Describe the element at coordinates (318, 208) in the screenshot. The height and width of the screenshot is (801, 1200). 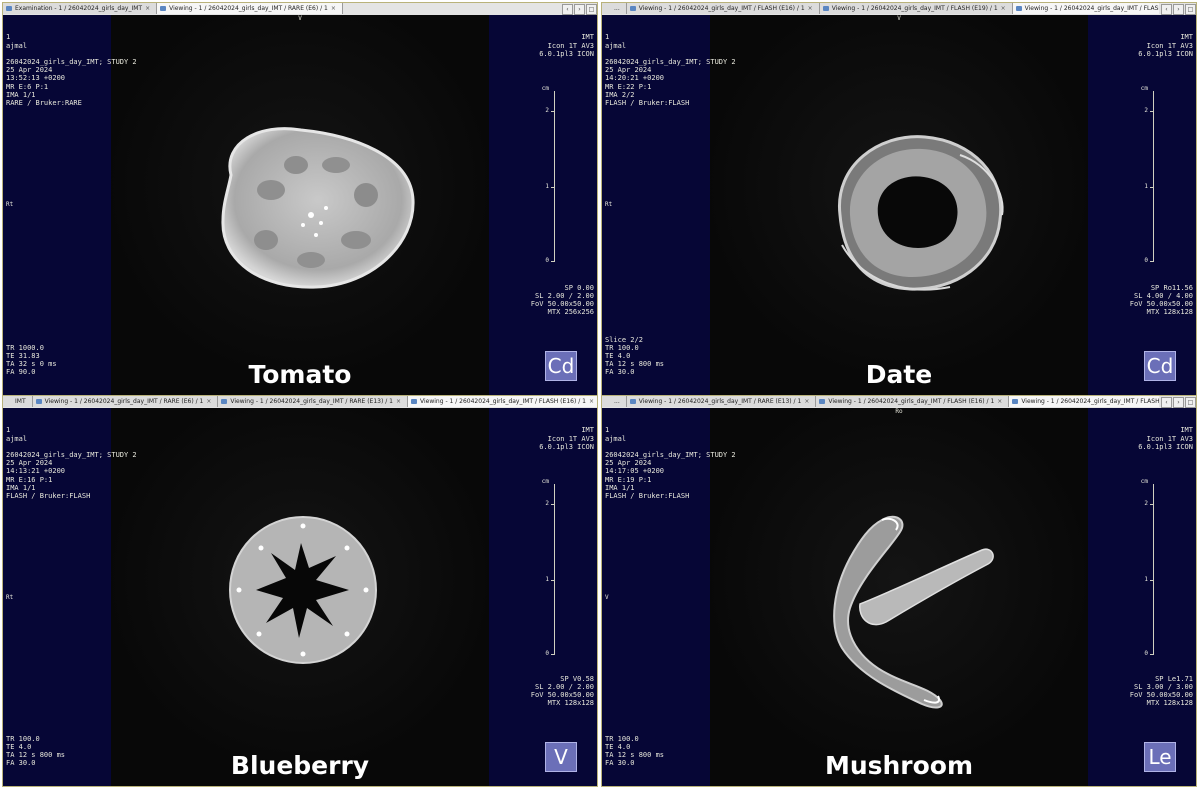
I see `tomato-mri-slice` at that location.